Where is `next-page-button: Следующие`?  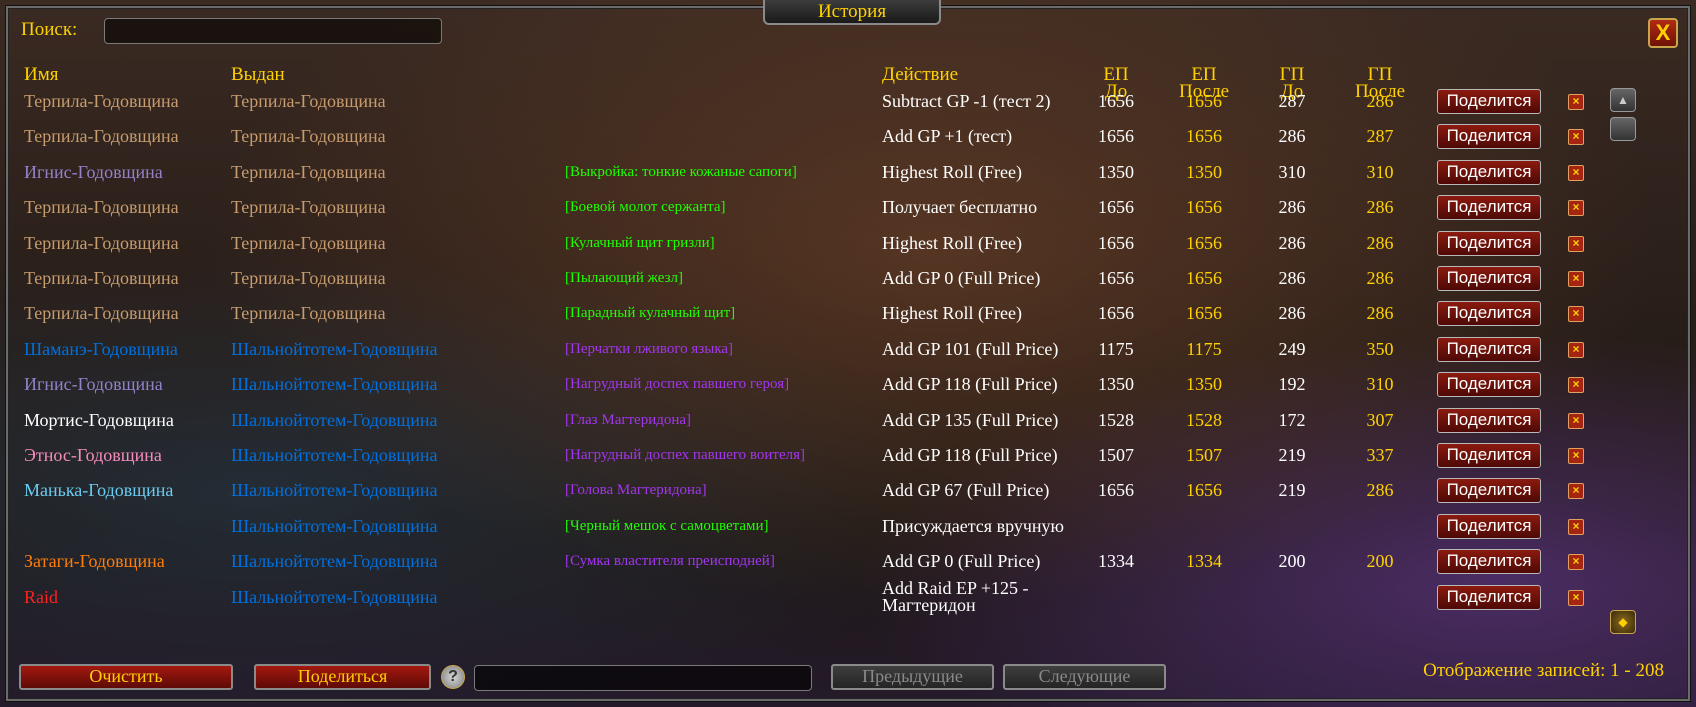
next-page-button: Следующие is located at coordinates (1084, 677).